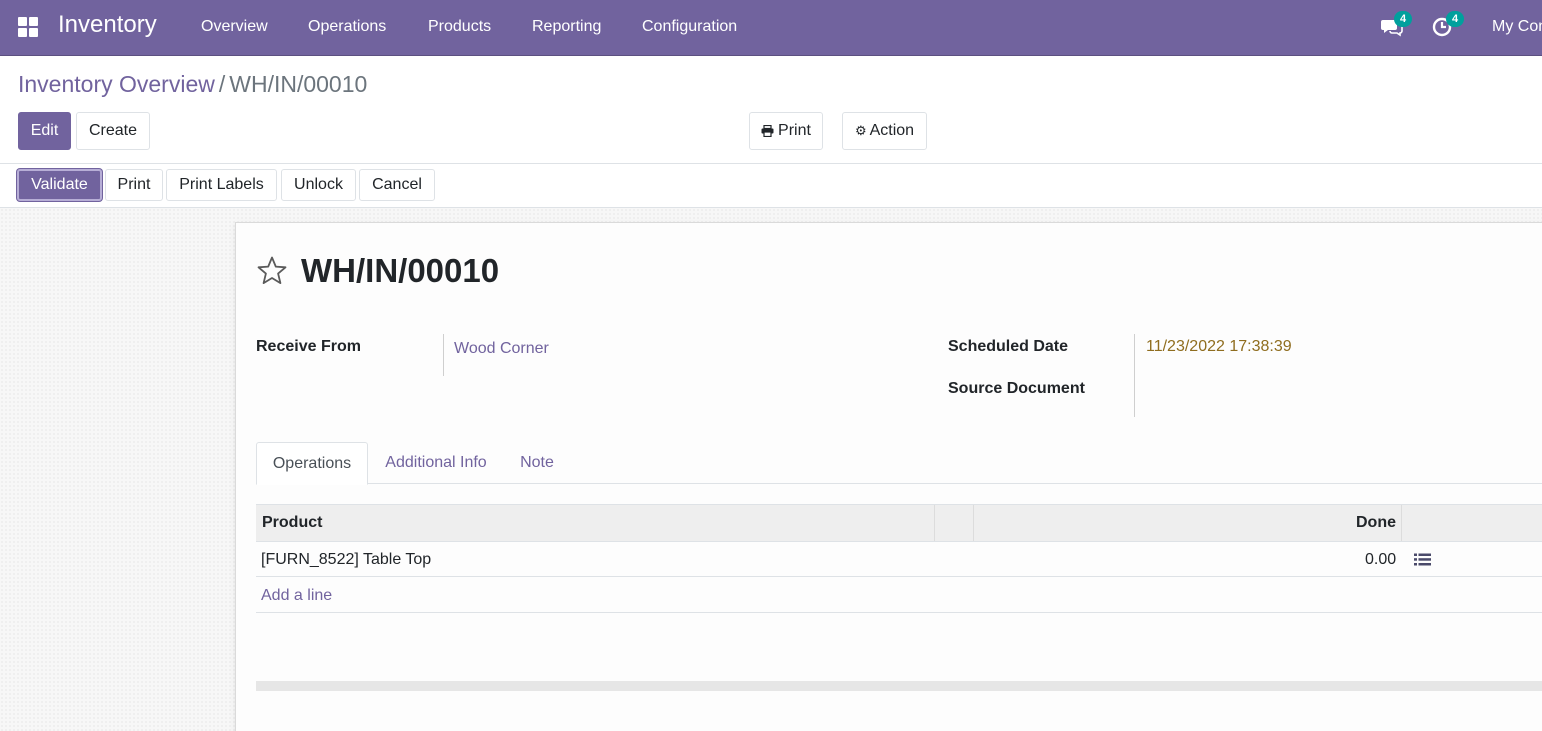 The width and height of the screenshot is (1542, 731). What do you see at coordinates (899, 686) in the screenshot?
I see `table-footer` at bounding box center [899, 686].